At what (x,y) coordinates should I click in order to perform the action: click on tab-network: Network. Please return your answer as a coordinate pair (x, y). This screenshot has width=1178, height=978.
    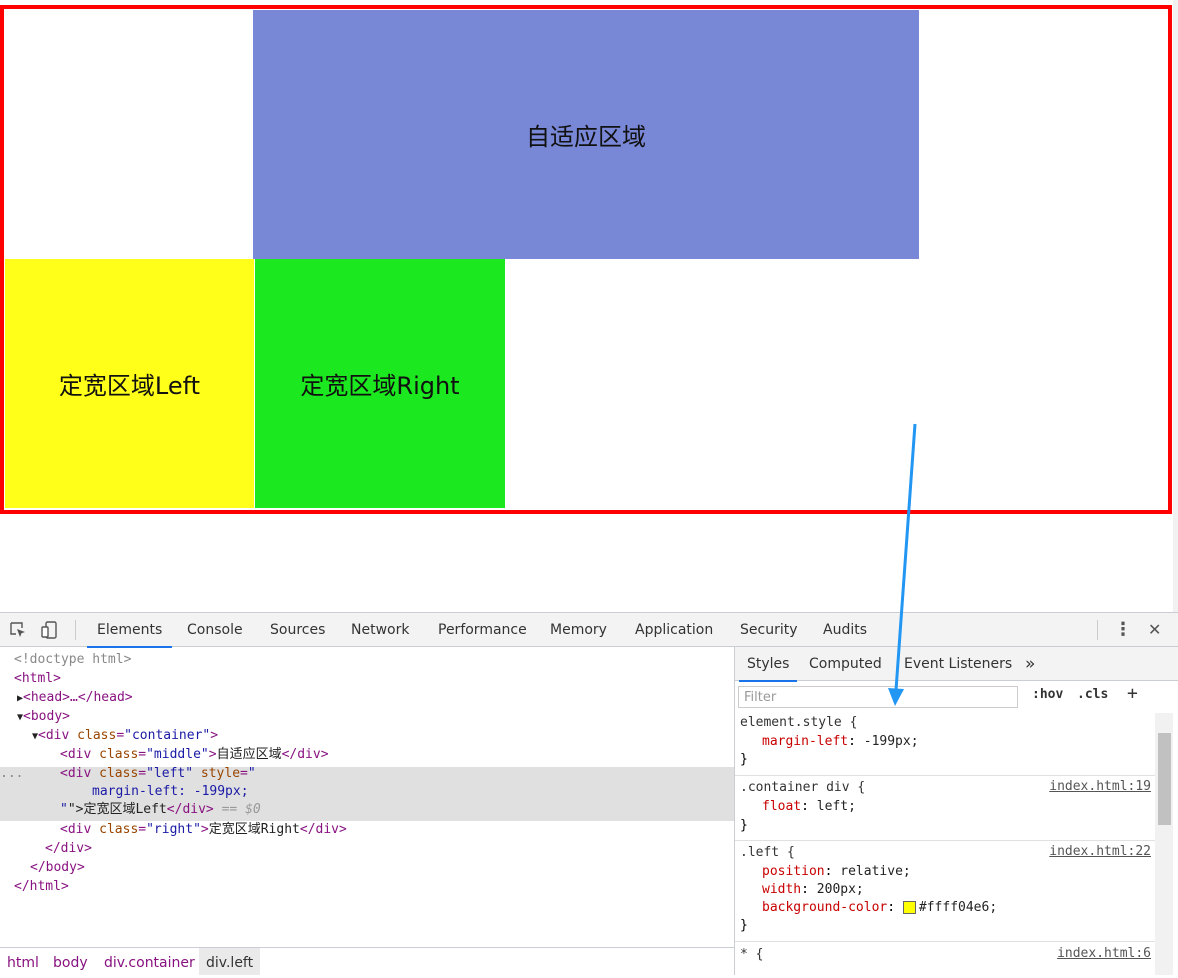
    Looking at the image, I should click on (380, 629).